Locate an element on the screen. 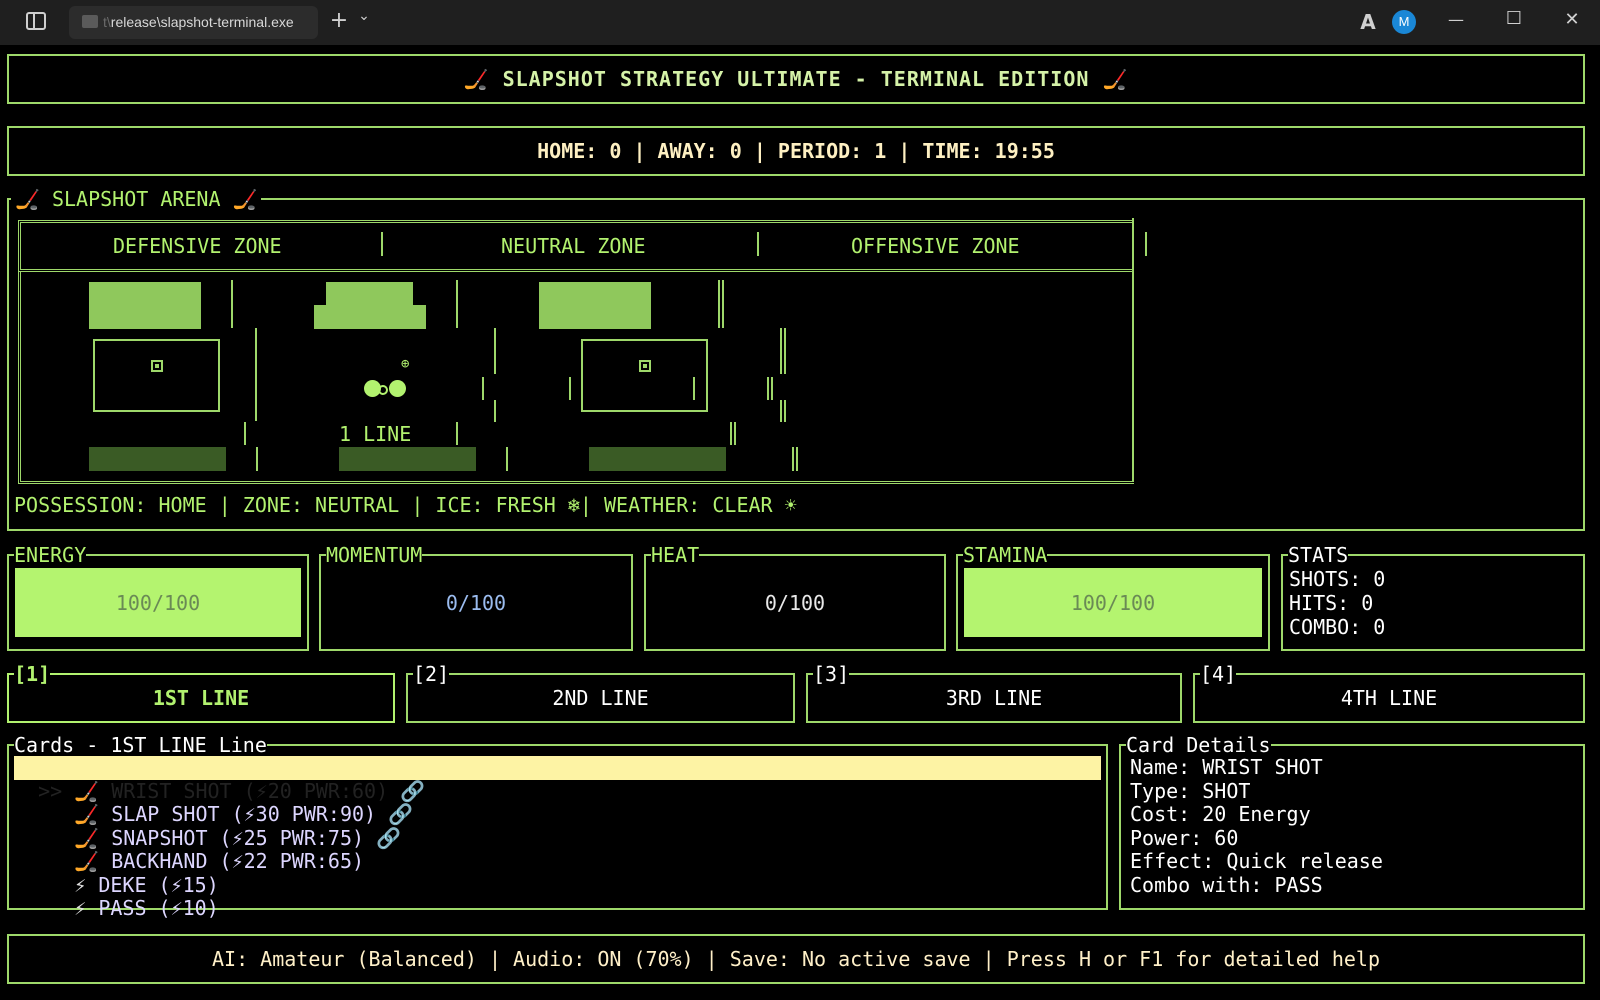 The height and width of the screenshot is (1000, 1600). hits-stat: HITS: 0 is located at coordinates (1331, 603).